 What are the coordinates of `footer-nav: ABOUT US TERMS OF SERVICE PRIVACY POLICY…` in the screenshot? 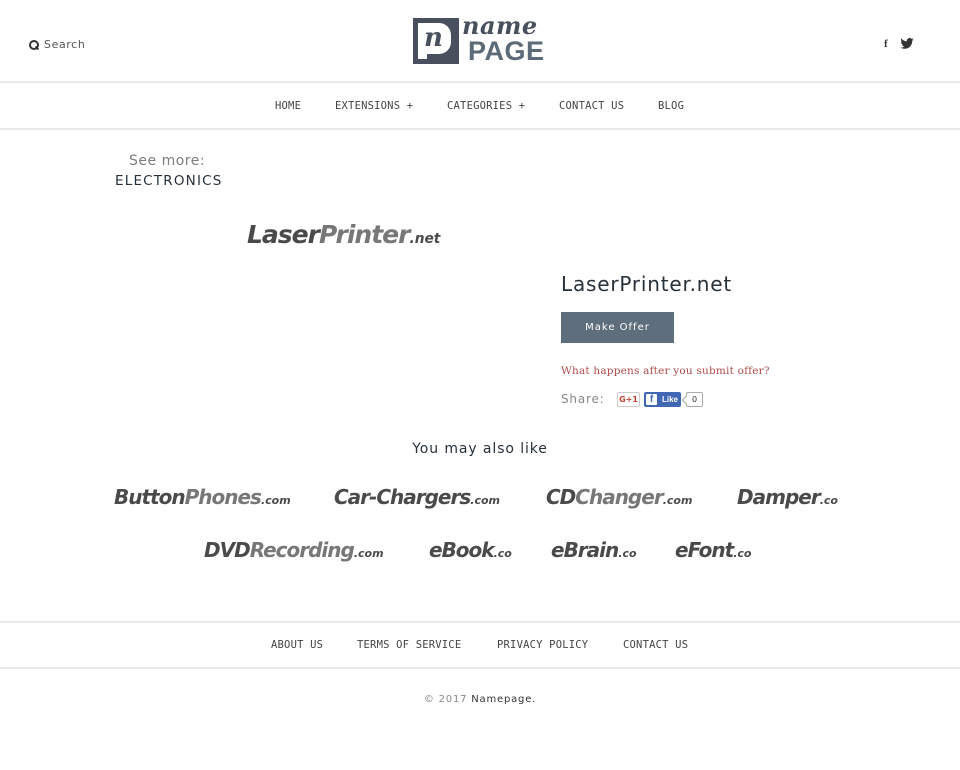 It's located at (480, 645).